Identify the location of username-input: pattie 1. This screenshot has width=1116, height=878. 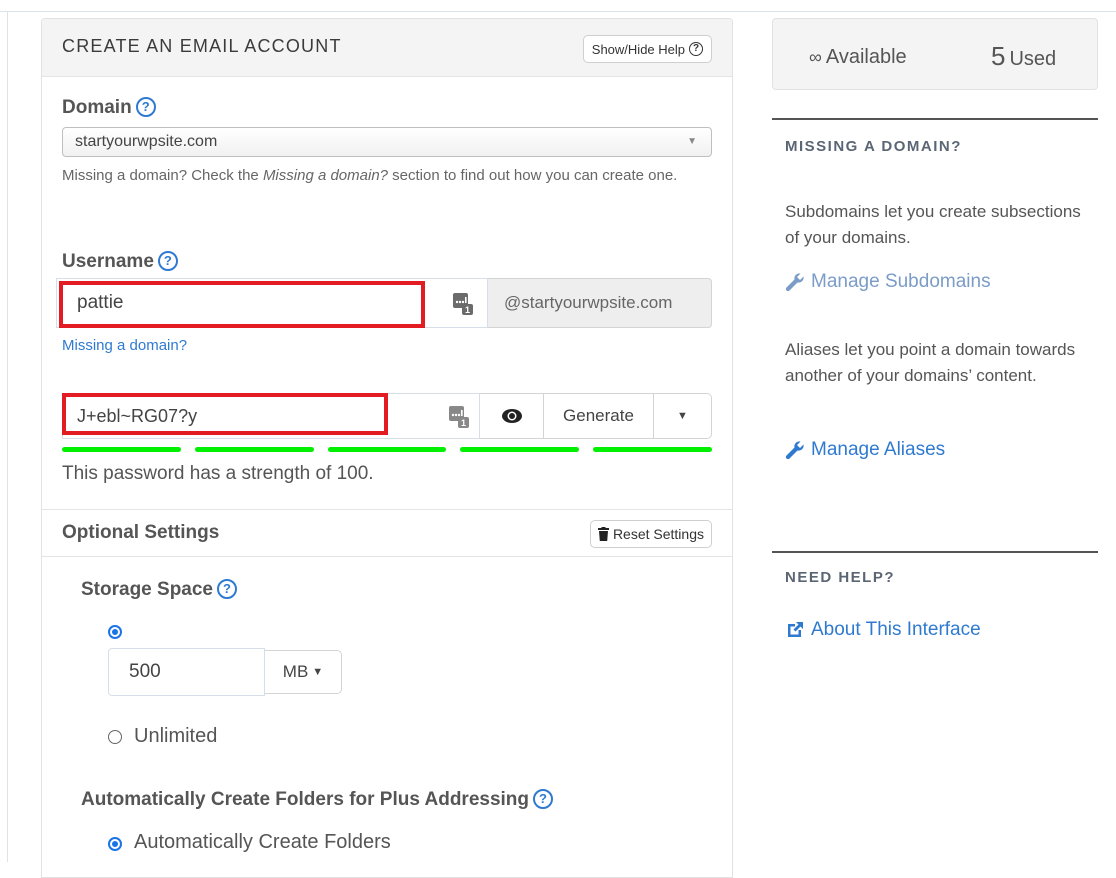
(272, 303).